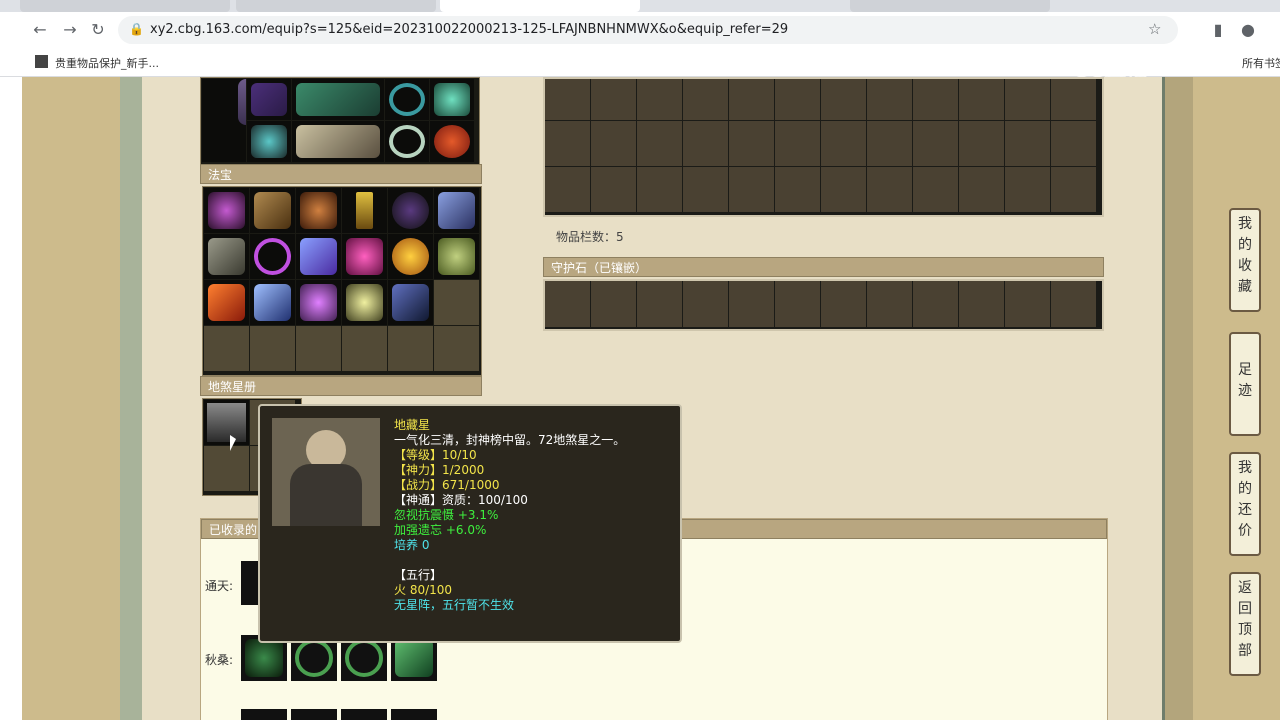 The height and width of the screenshot is (720, 1280). What do you see at coordinates (1245, 260) in the screenshot?
I see `my-favorites-button: 我的收藏` at bounding box center [1245, 260].